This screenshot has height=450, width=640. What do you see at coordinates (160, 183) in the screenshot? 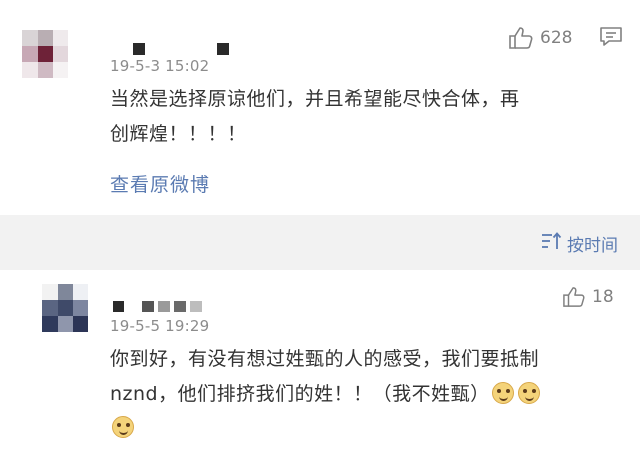
I see `view-original-post-link: 查看原微博` at bounding box center [160, 183].